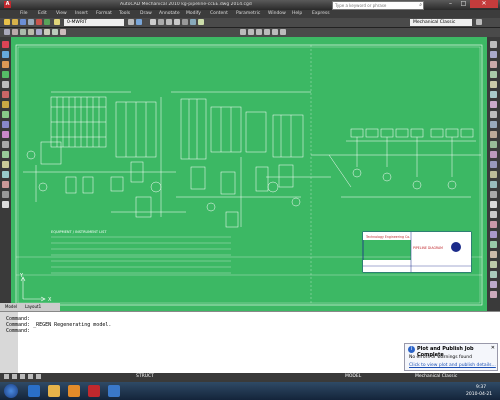  Describe the element at coordinates (493, 294) in the screenshot. I see `hole-icon` at that location.